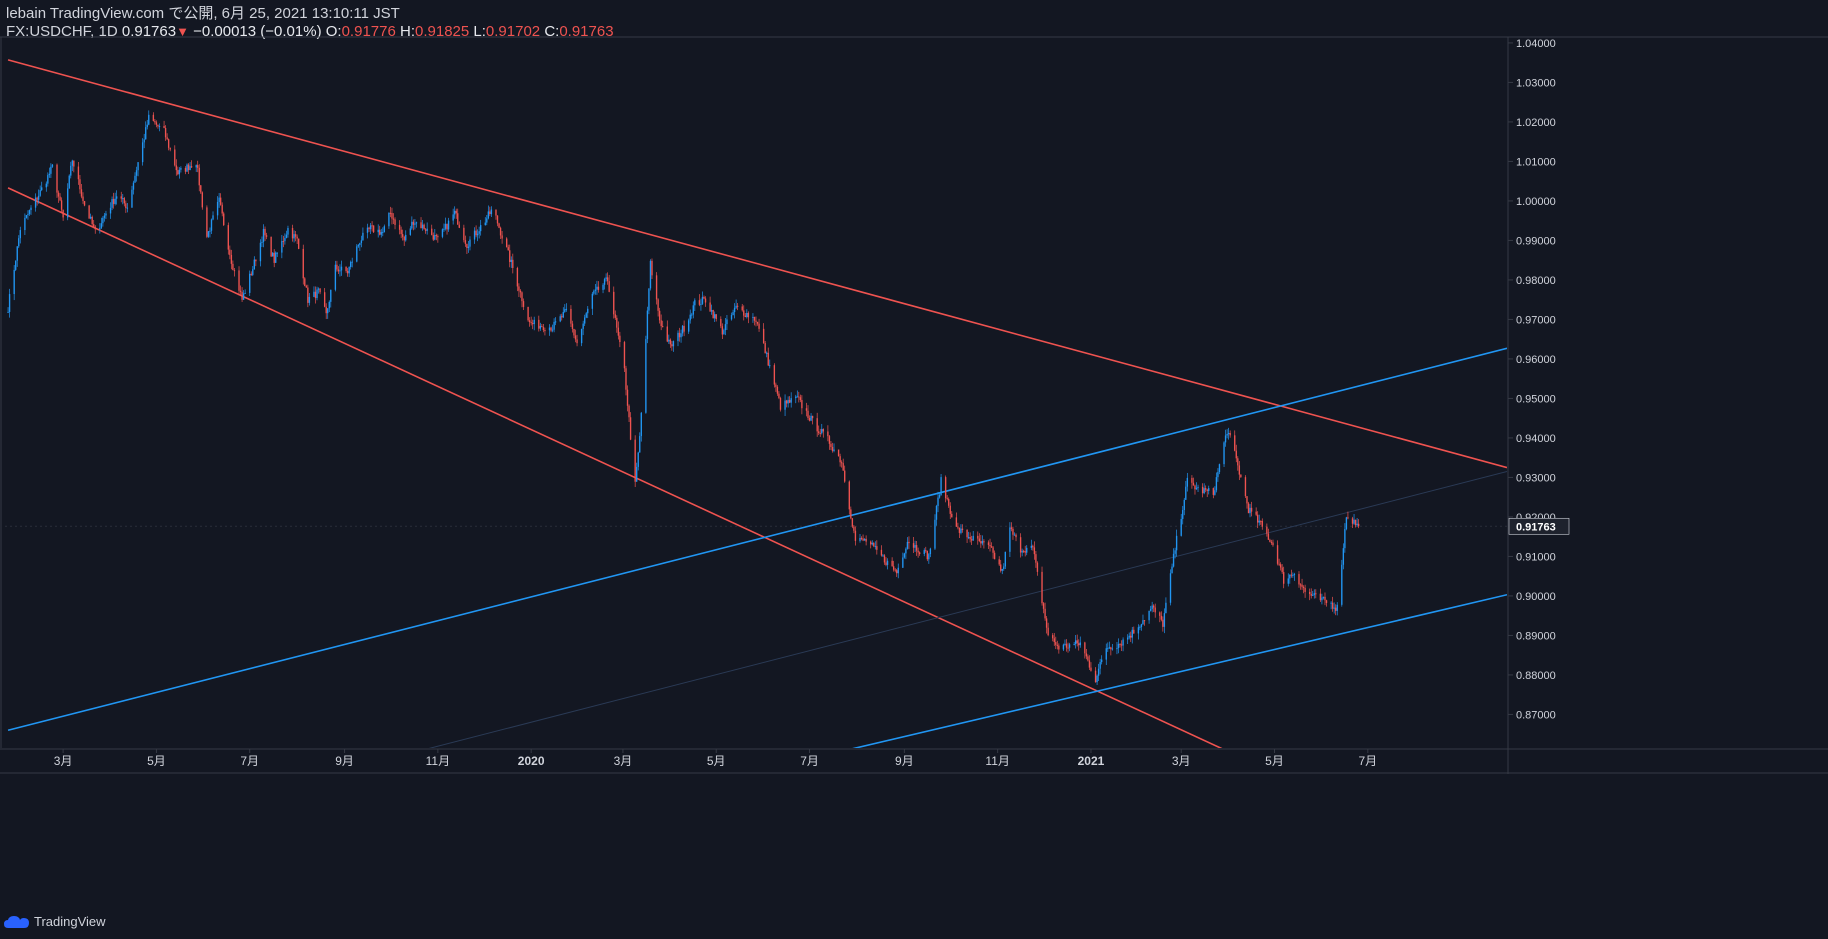 Image resolution: width=1828 pixels, height=939 pixels. I want to click on x-tick-label: 3月, so click(63, 761).